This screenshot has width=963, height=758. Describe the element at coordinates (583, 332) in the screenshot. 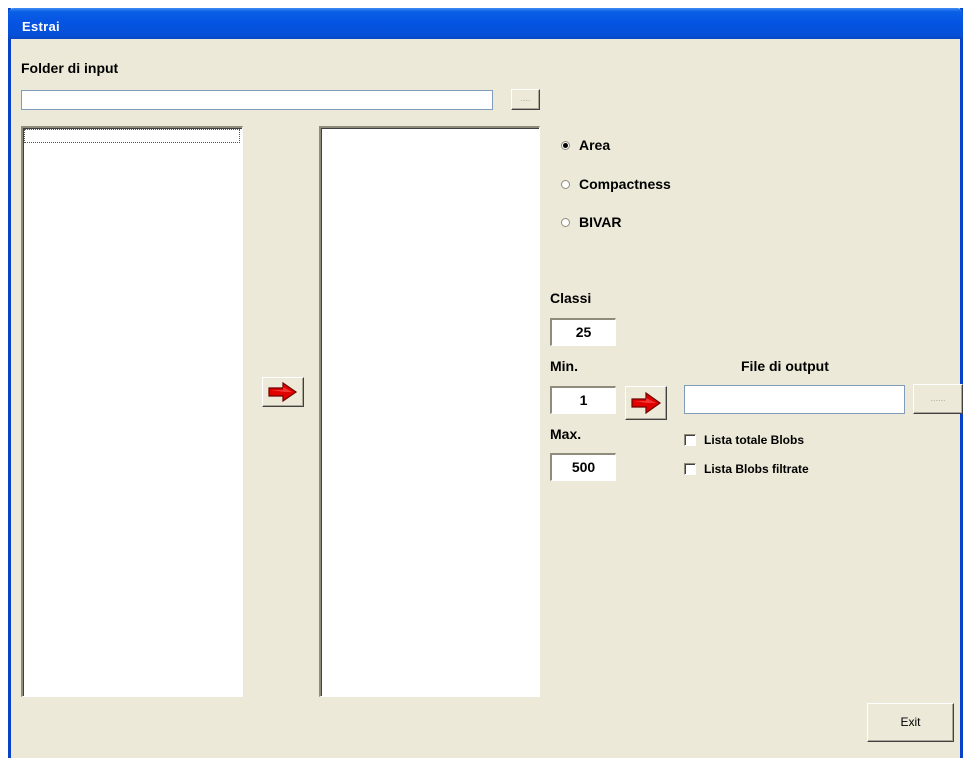

I see `classi-field: 25` at that location.